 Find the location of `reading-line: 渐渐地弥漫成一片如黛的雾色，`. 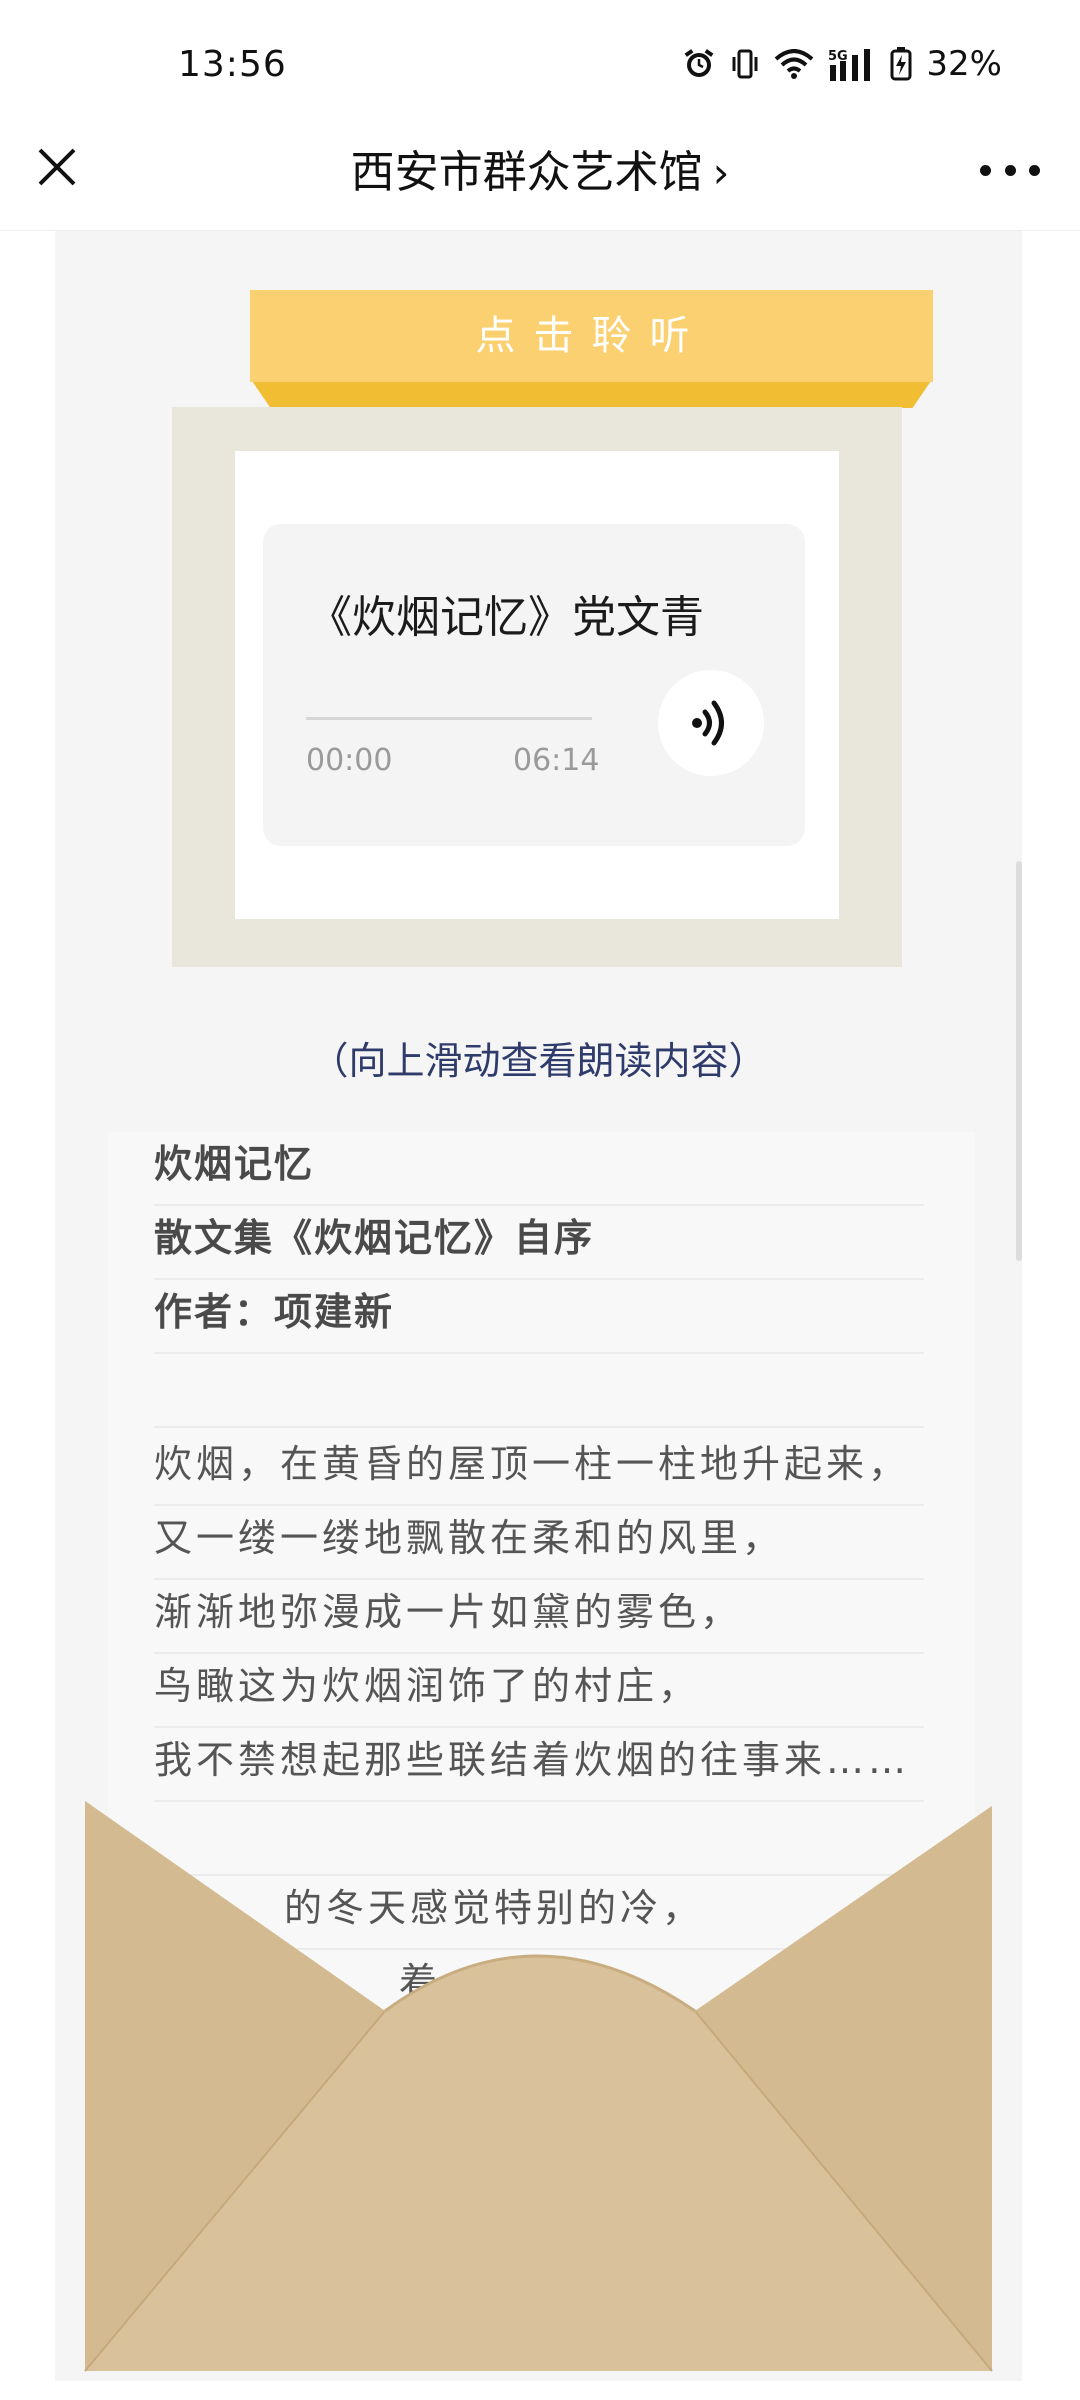

reading-line: 渐渐地弥漫成一片如黛的雾色， is located at coordinates (539, 1617).